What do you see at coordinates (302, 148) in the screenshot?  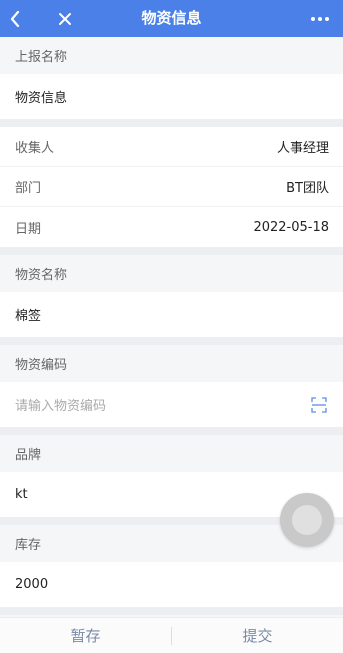 I see `collector-value: 人事经理` at bounding box center [302, 148].